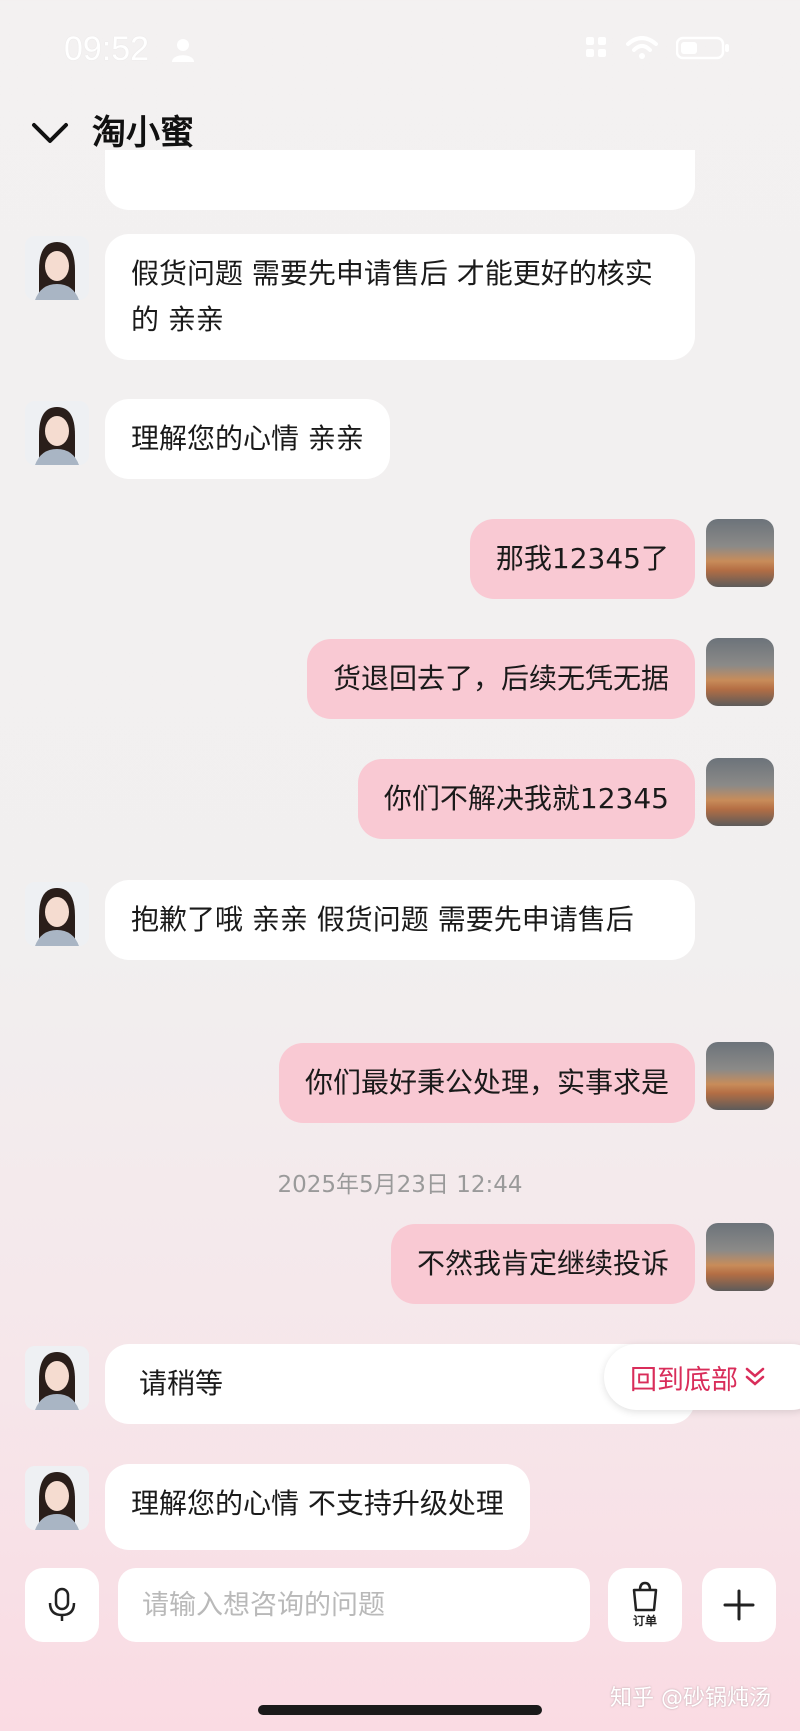  I want to click on person-icon, so click(183, 50).